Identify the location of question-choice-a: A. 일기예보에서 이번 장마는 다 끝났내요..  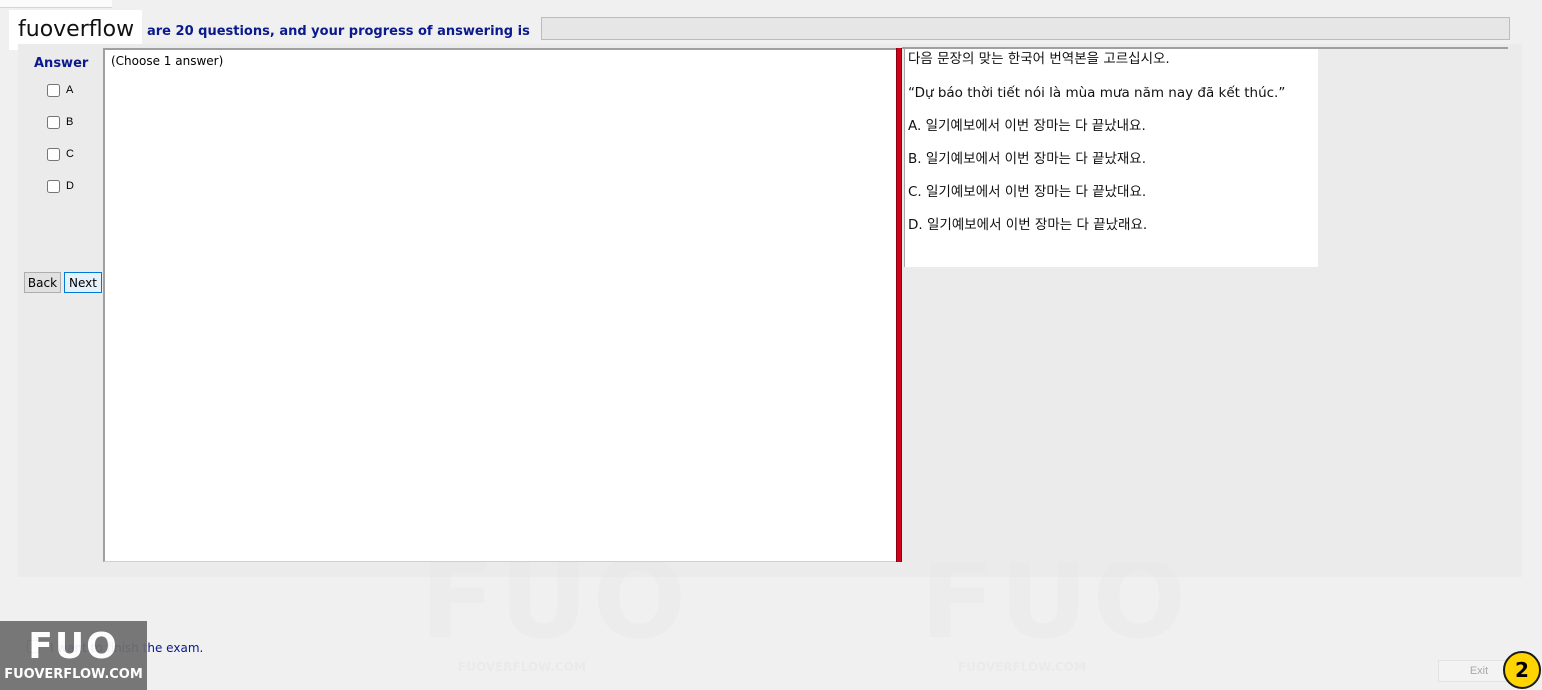
(1027, 126).